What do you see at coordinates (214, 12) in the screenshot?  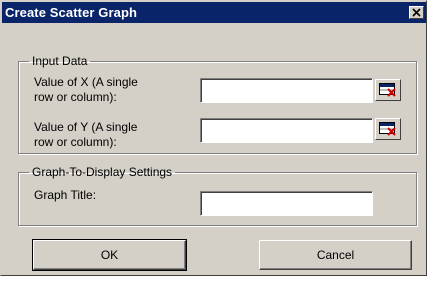 I see `title-bar: Create Scatter Graph` at bounding box center [214, 12].